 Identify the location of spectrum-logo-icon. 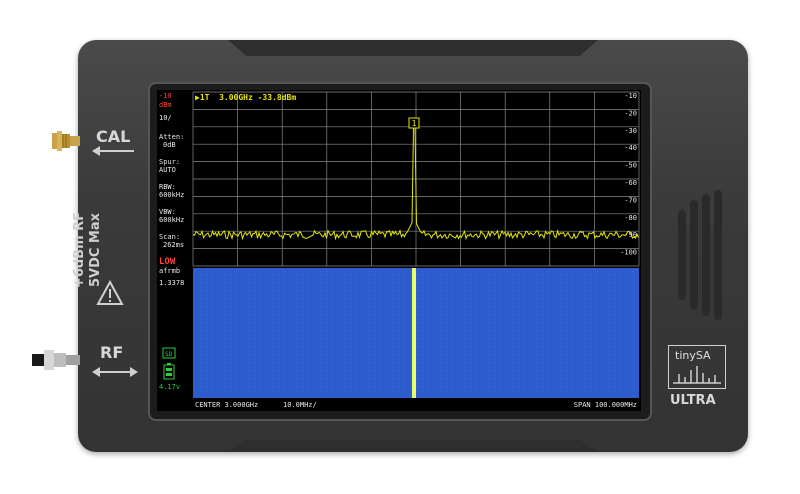
(697, 375).